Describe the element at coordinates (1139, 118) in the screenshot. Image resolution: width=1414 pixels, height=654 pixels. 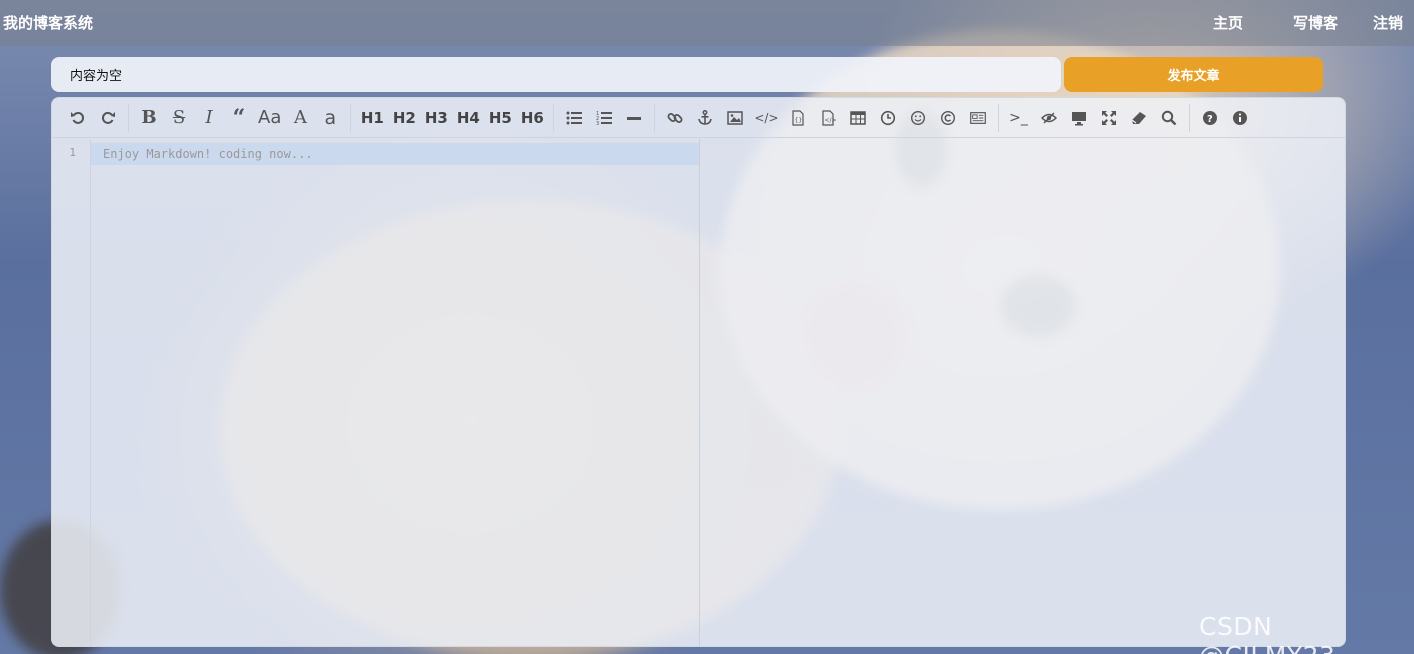
I see `clear-icon` at that location.